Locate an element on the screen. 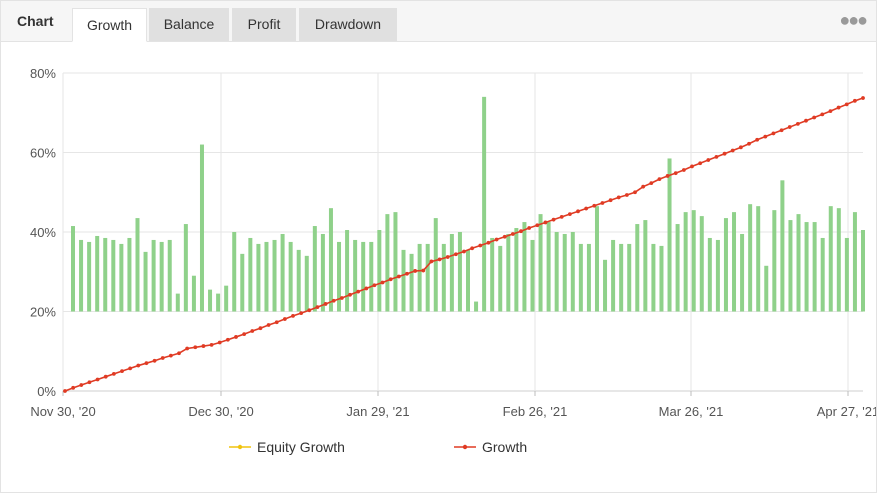 This screenshot has width=877, height=493. tab-balance: Balance is located at coordinates (189, 24).